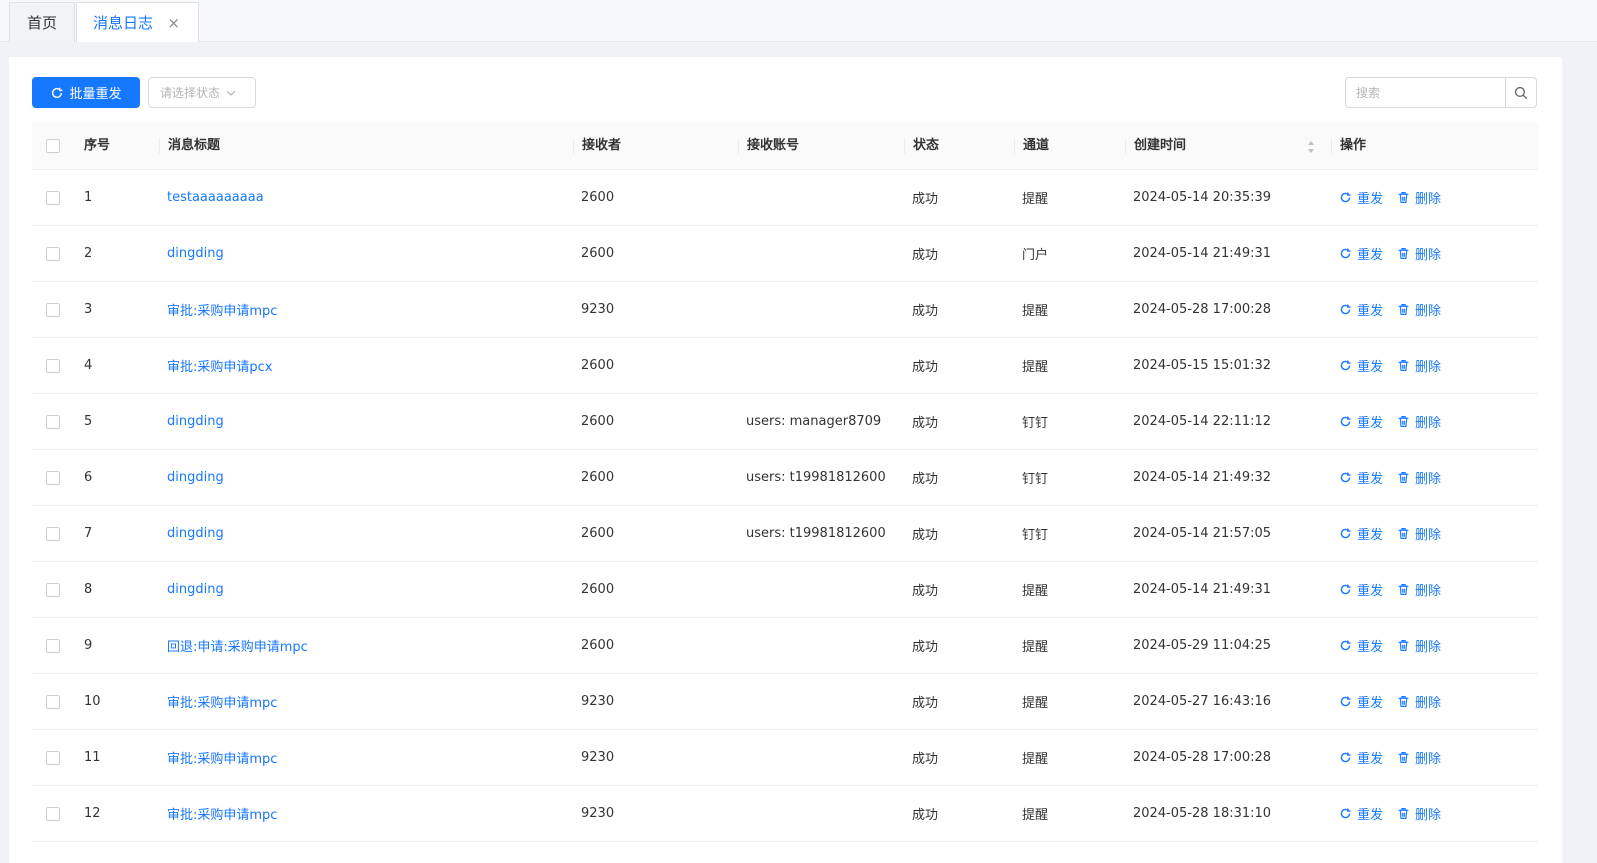  Describe the element at coordinates (42, 22) in the screenshot. I see `tab-home: 首页` at that location.